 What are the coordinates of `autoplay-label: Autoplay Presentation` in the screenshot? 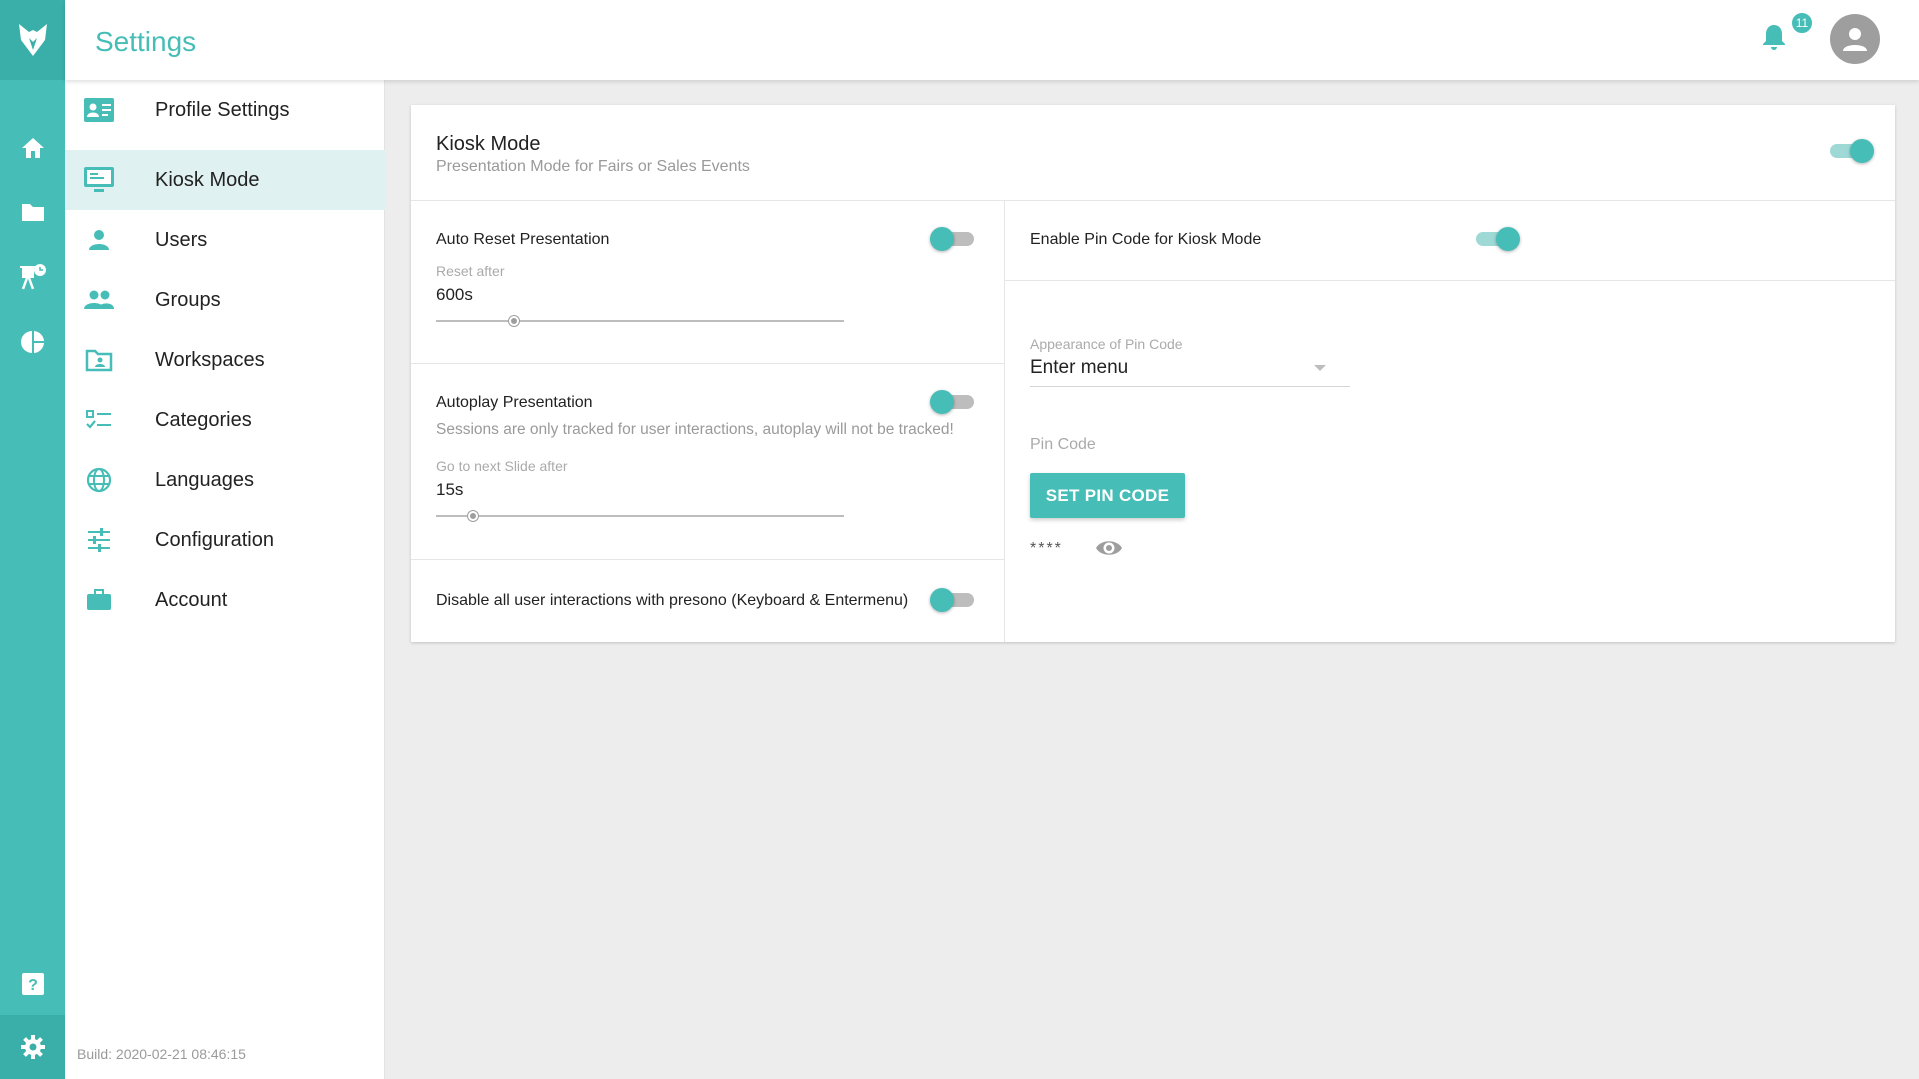 It's located at (514, 402).